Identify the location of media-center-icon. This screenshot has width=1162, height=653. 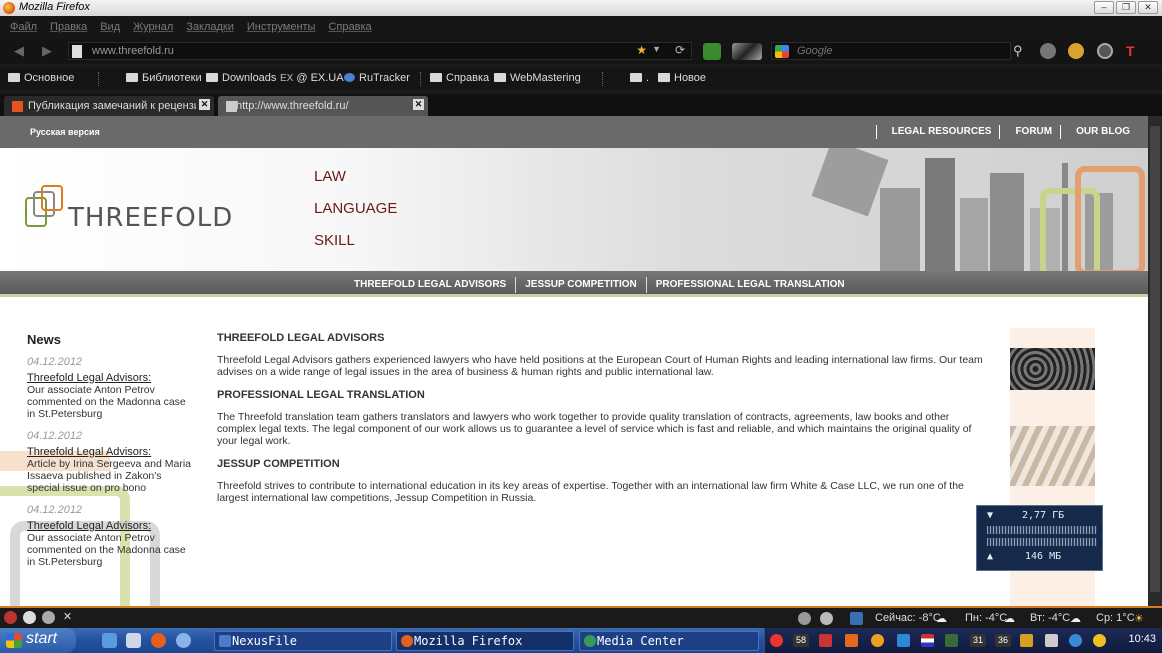
(590, 641).